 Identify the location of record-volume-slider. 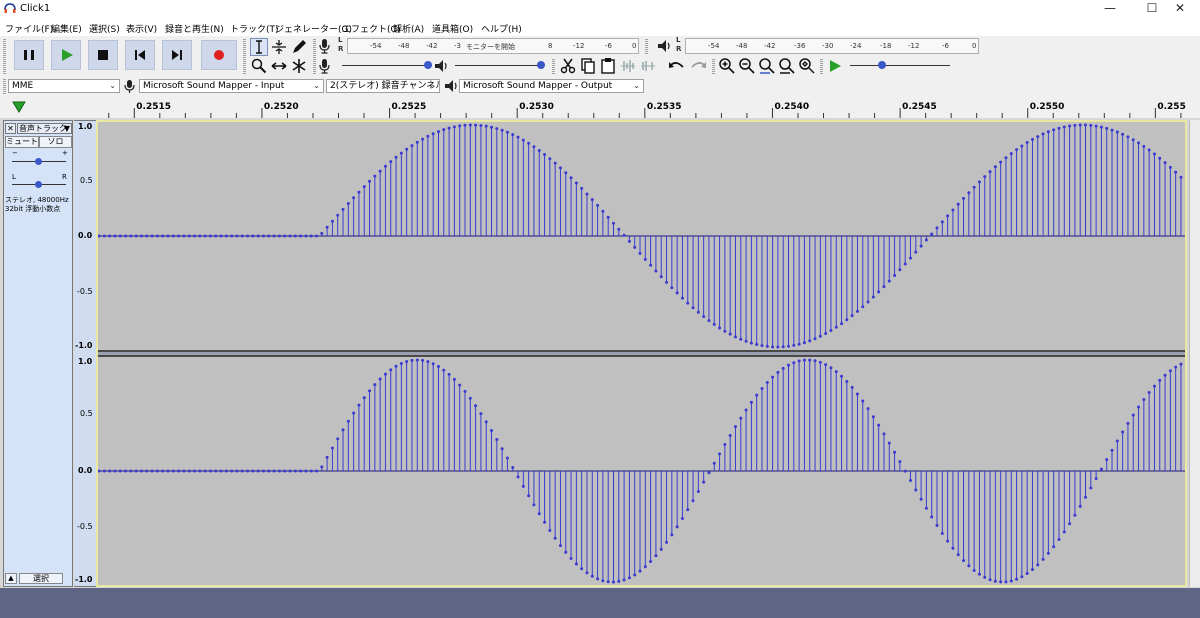
(386, 66).